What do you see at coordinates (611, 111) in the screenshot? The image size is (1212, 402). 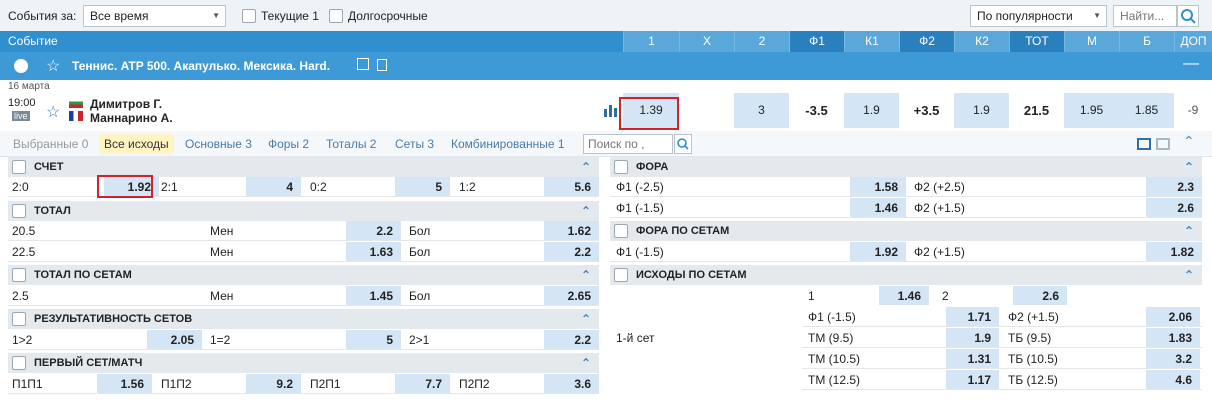 I see `bar-chart-icon` at bounding box center [611, 111].